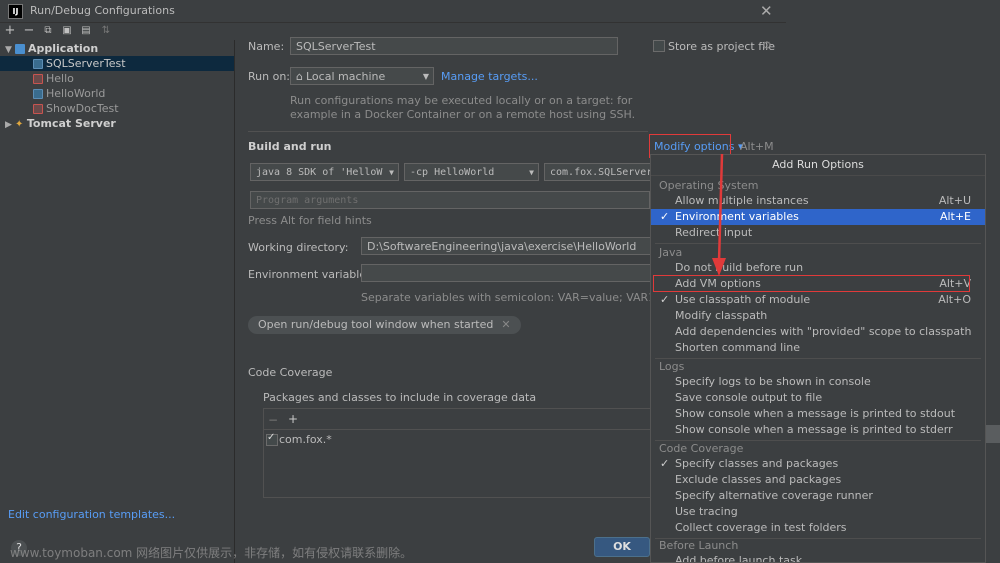  Describe the element at coordinates (305, 439) in the screenshot. I see `coverage-entry: com.fox.*` at that location.